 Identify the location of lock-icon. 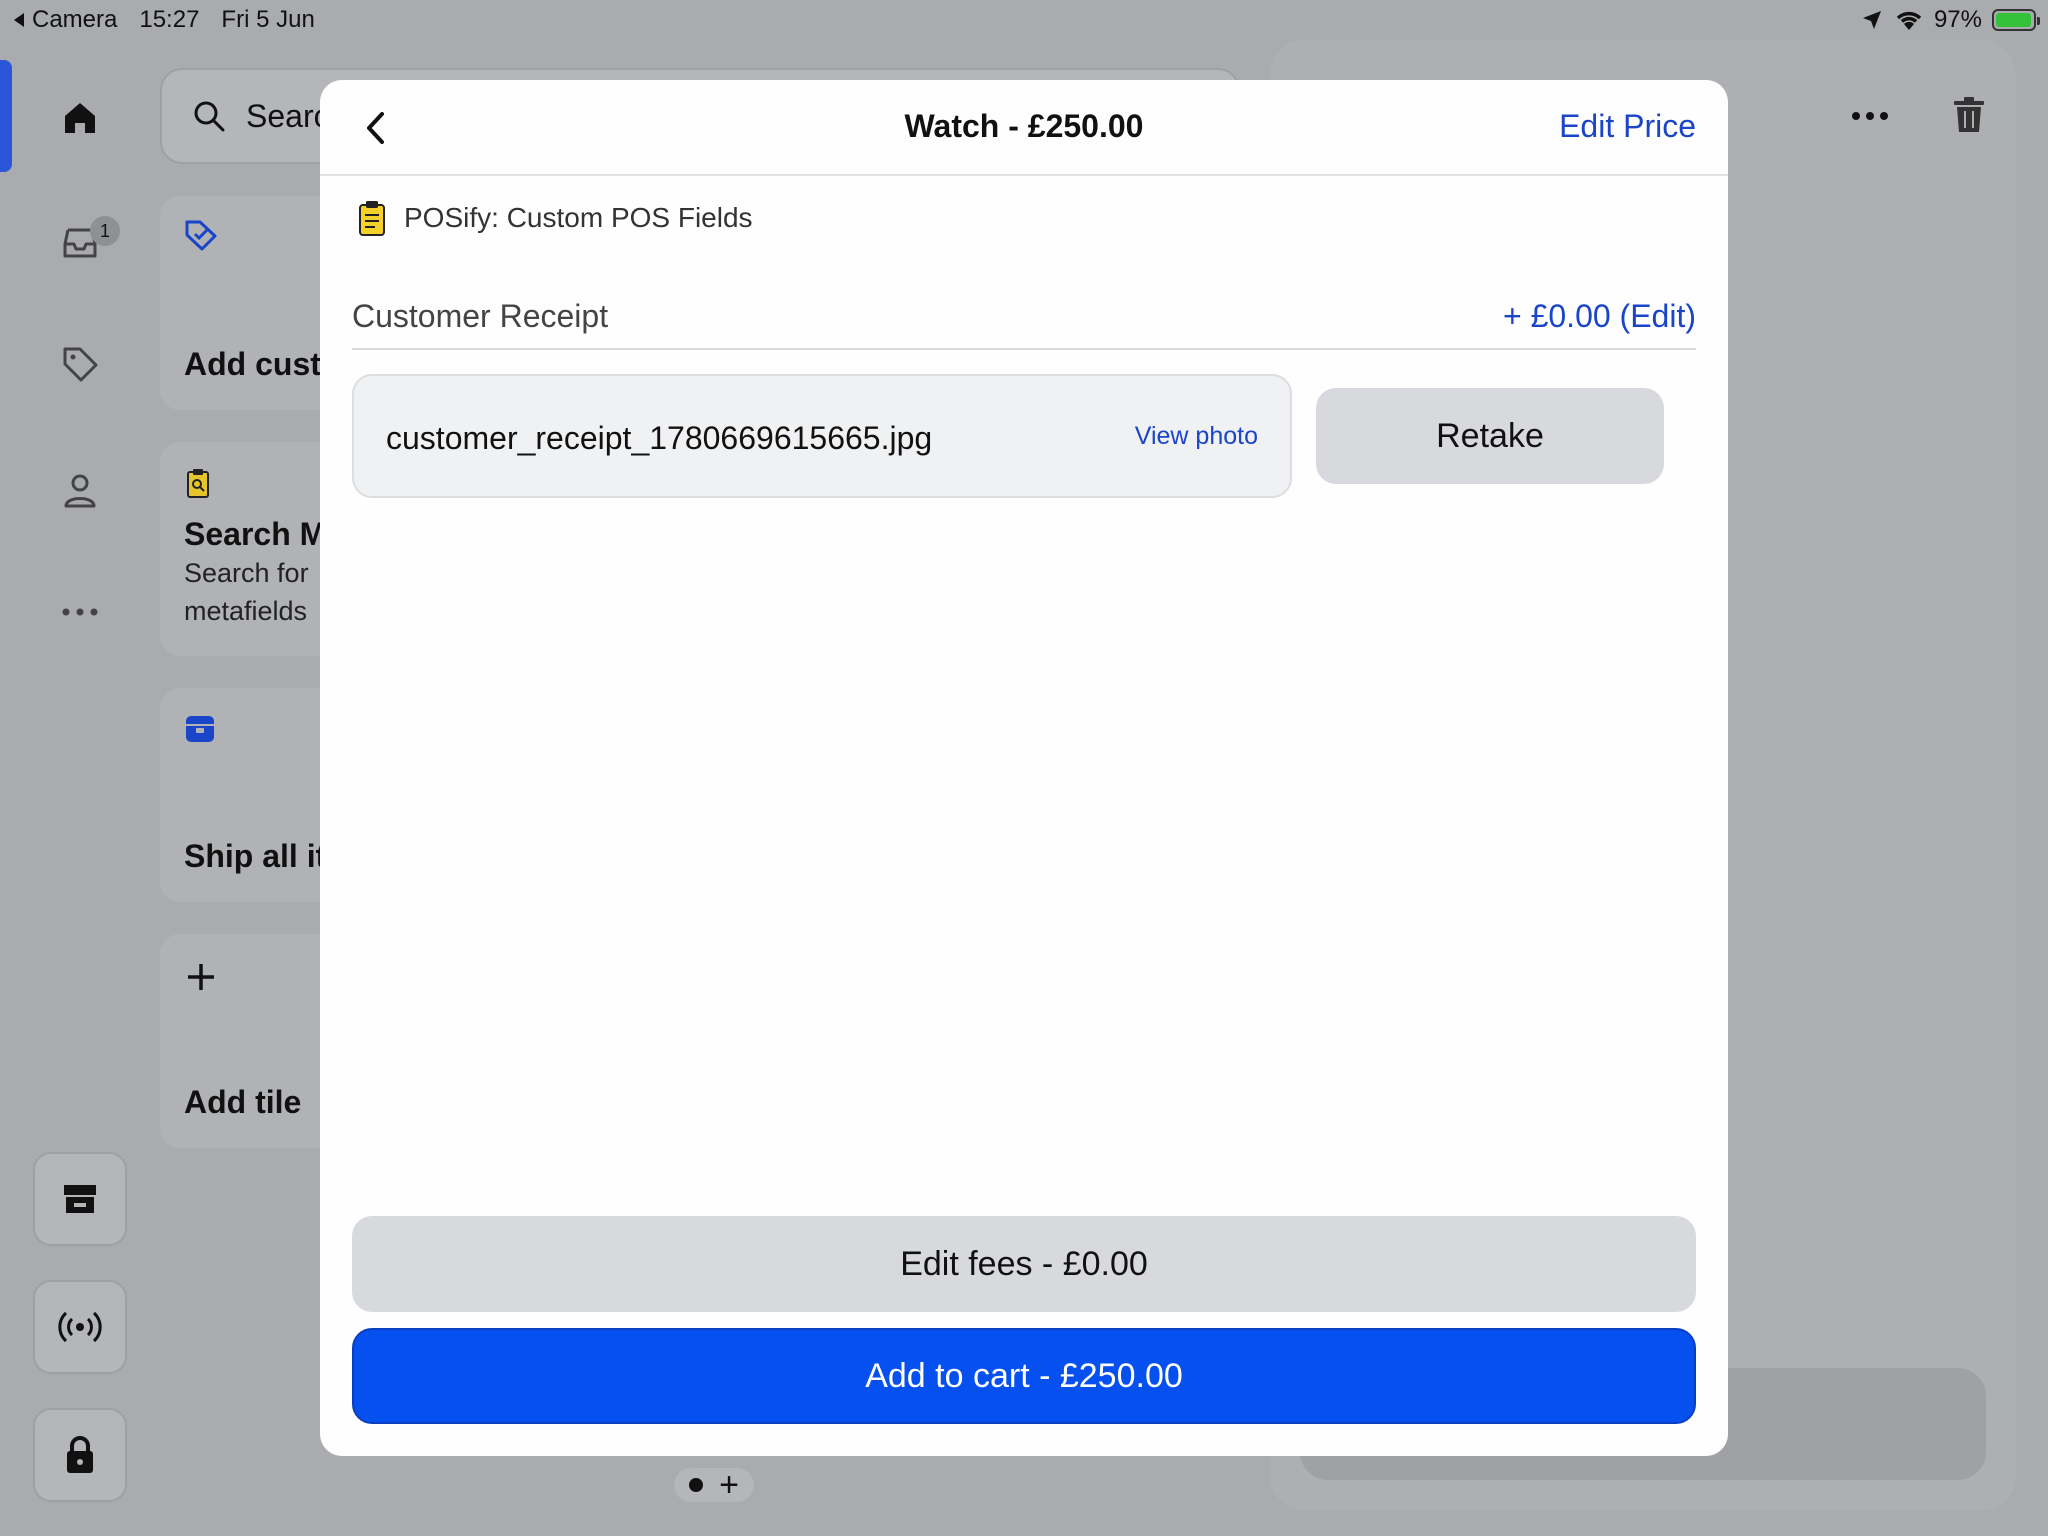
(80, 1454).